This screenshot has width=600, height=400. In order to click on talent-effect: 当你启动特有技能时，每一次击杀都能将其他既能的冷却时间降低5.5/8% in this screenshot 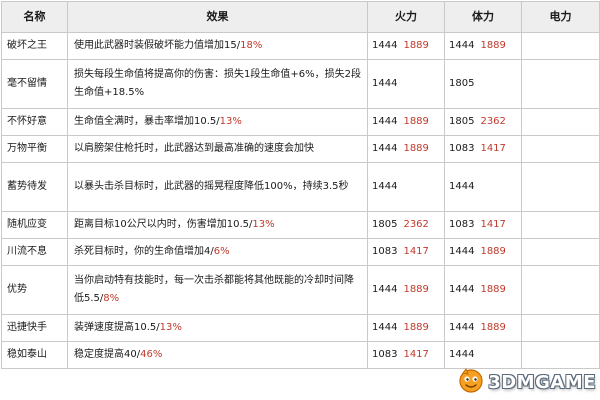, I will do `click(217, 290)`.